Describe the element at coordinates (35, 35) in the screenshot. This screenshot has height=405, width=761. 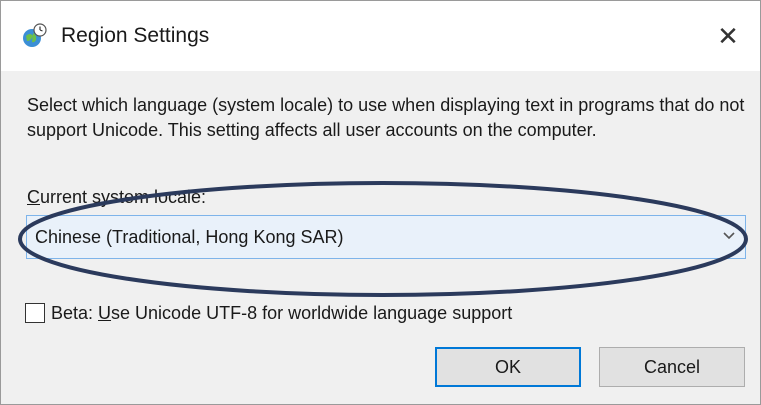
I see `globe-clock-icon` at that location.